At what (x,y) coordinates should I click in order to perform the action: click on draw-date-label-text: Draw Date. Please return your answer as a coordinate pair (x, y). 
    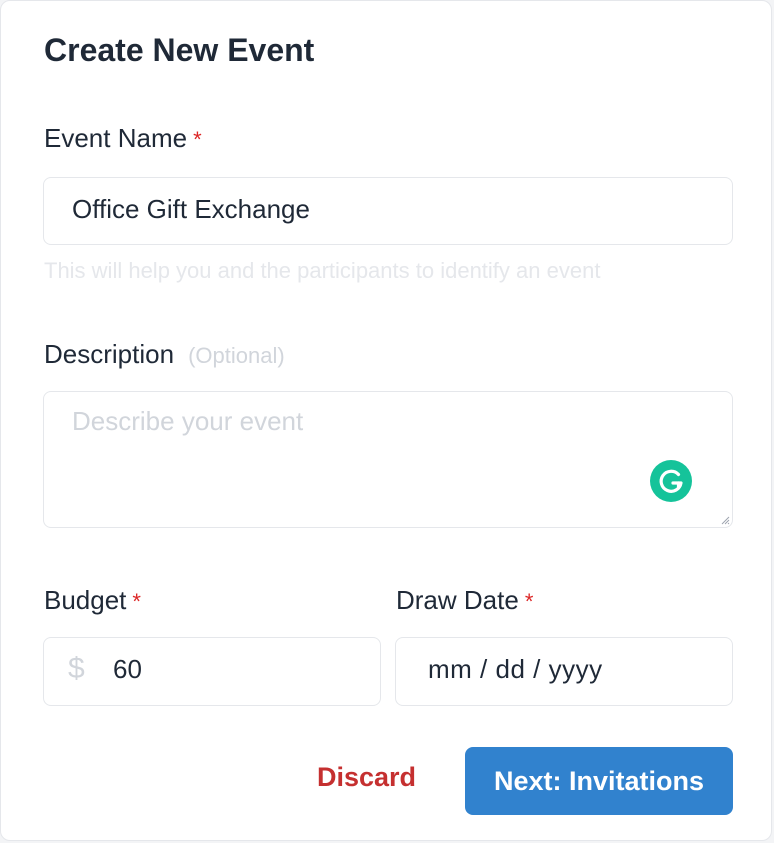
    Looking at the image, I should click on (457, 600).